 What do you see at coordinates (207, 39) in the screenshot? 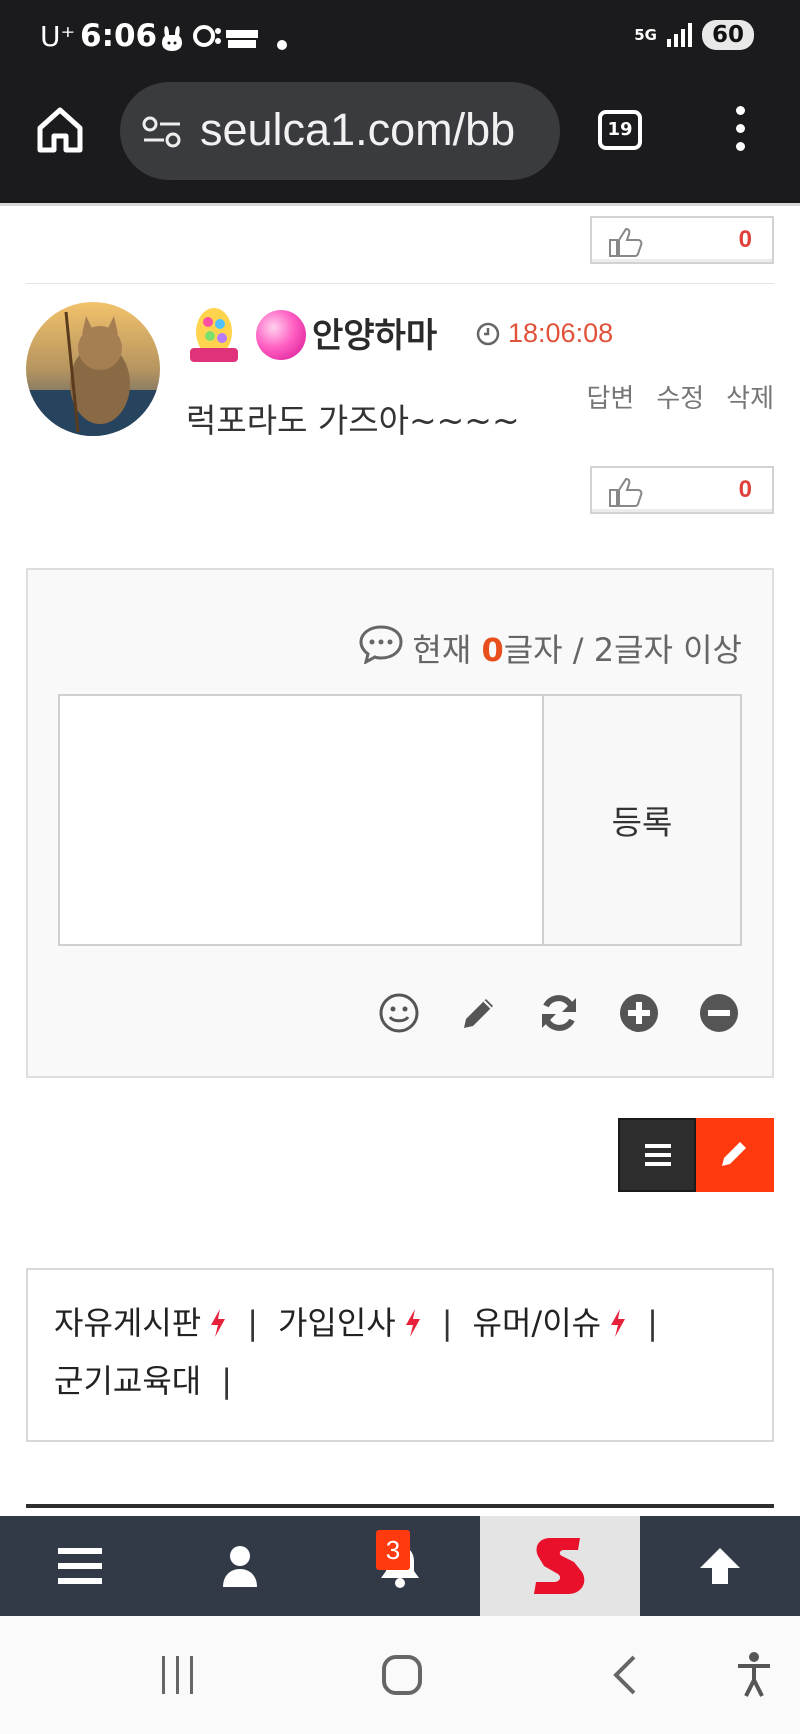
I see `messenger-icon` at bounding box center [207, 39].